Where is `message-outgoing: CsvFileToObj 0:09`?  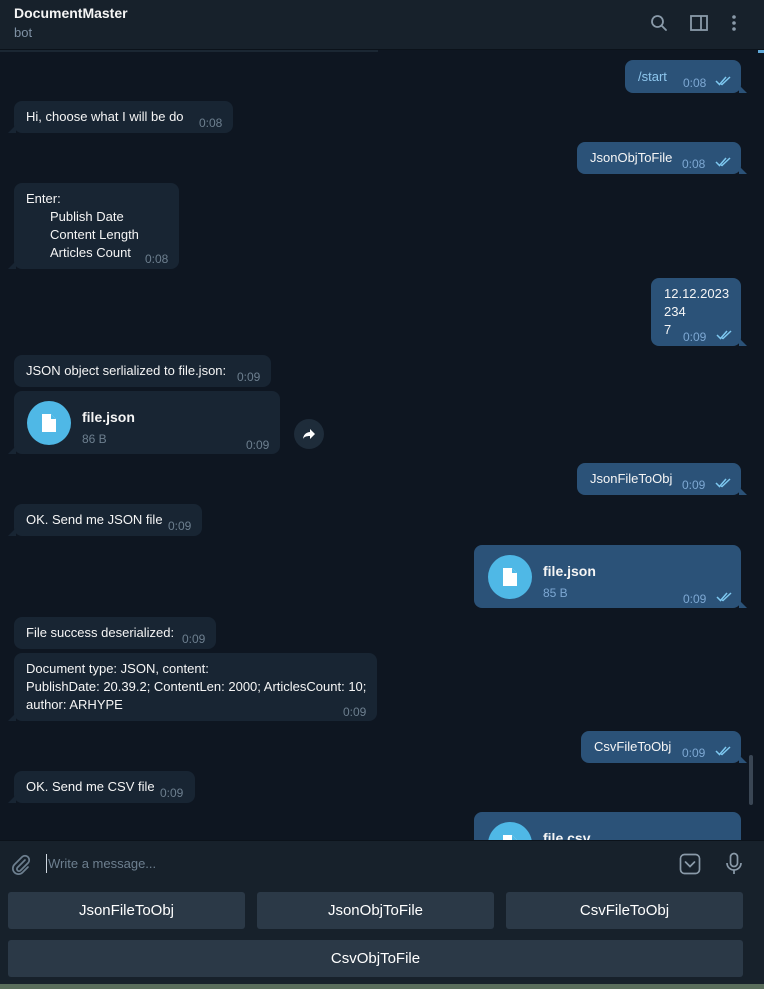
message-outgoing: CsvFileToObj 0:09 is located at coordinates (664, 747).